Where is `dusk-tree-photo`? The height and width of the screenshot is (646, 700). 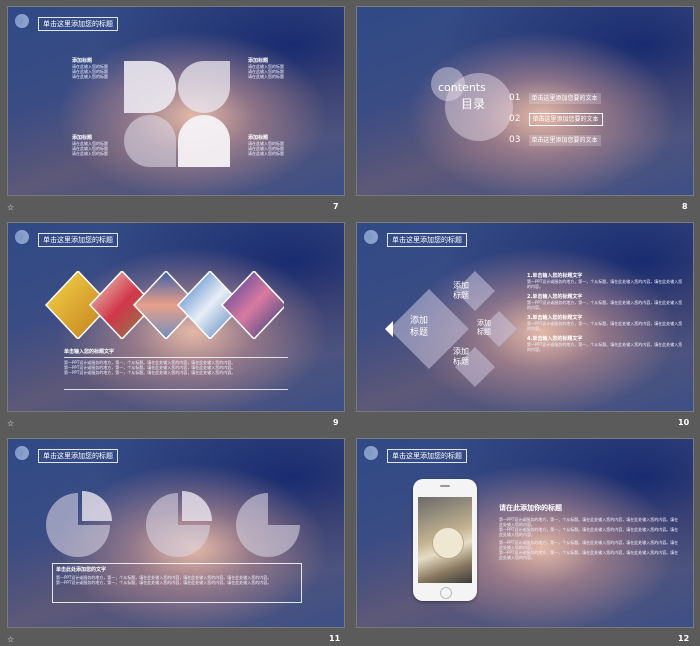 dusk-tree-photo is located at coordinates (252, 305).